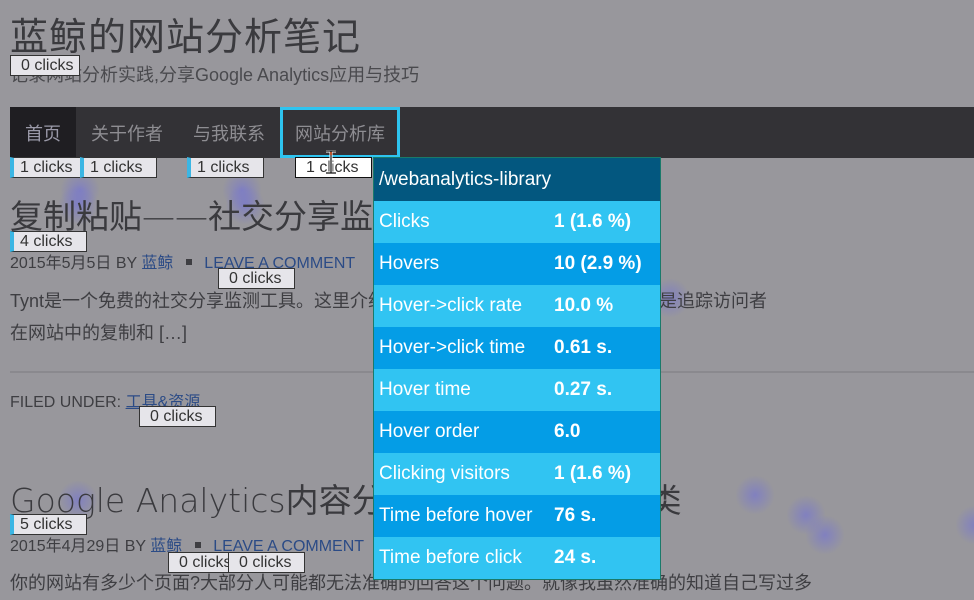 This screenshot has width=974, height=600. I want to click on stat-value: 76 s., so click(575, 515).